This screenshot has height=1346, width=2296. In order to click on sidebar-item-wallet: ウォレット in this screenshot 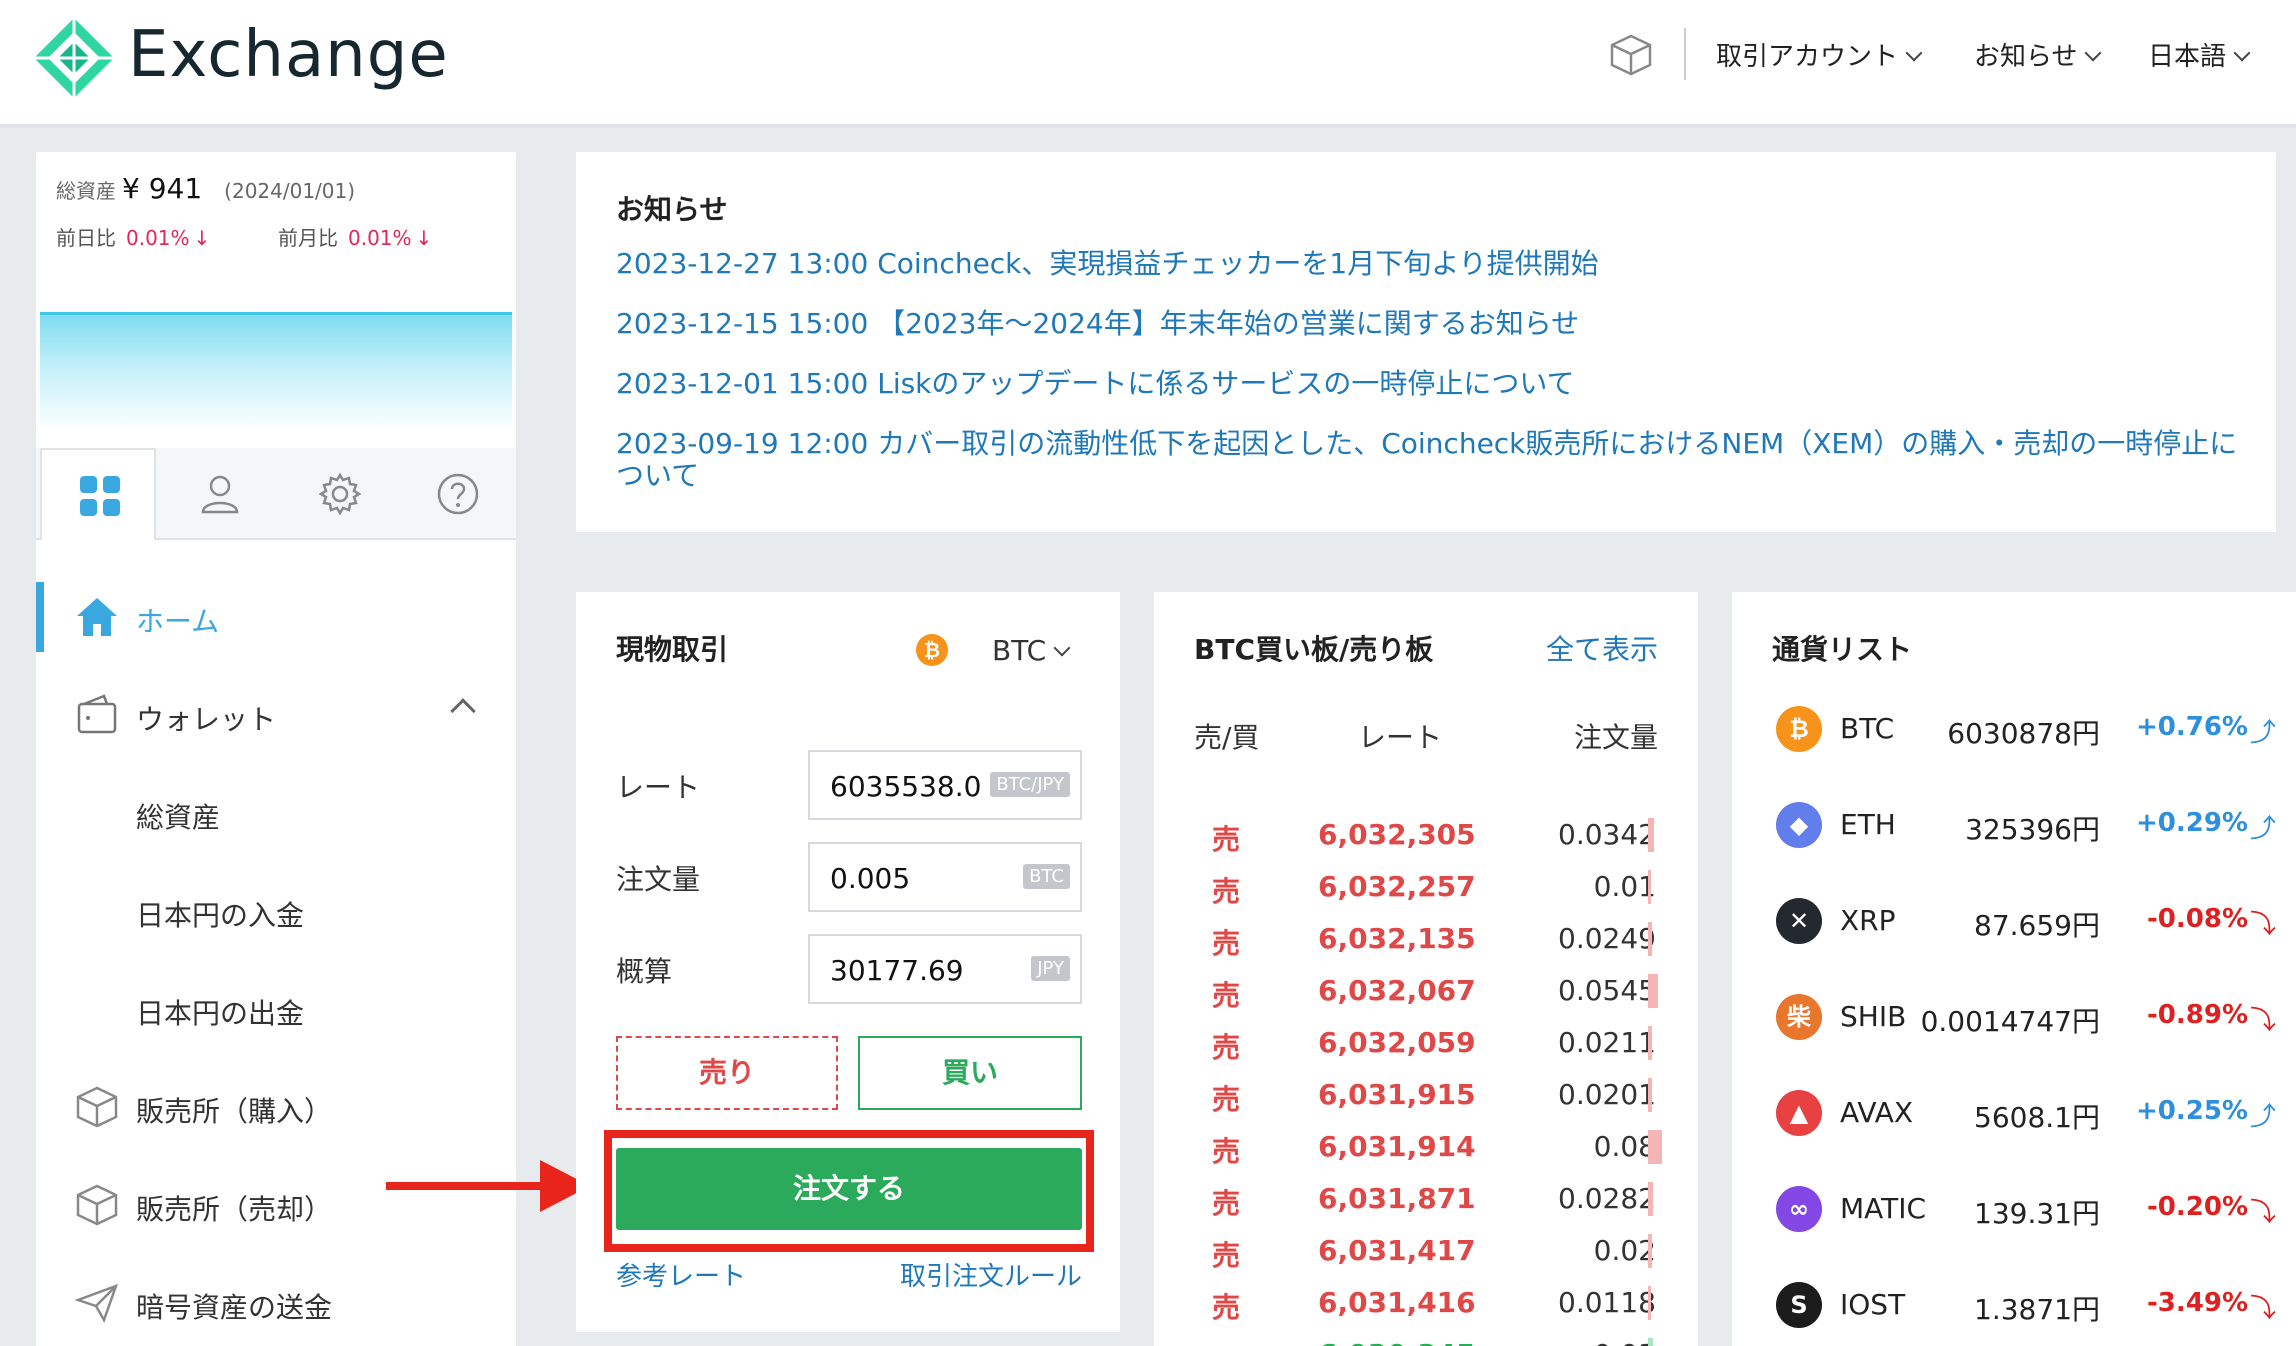, I will do `click(276, 715)`.